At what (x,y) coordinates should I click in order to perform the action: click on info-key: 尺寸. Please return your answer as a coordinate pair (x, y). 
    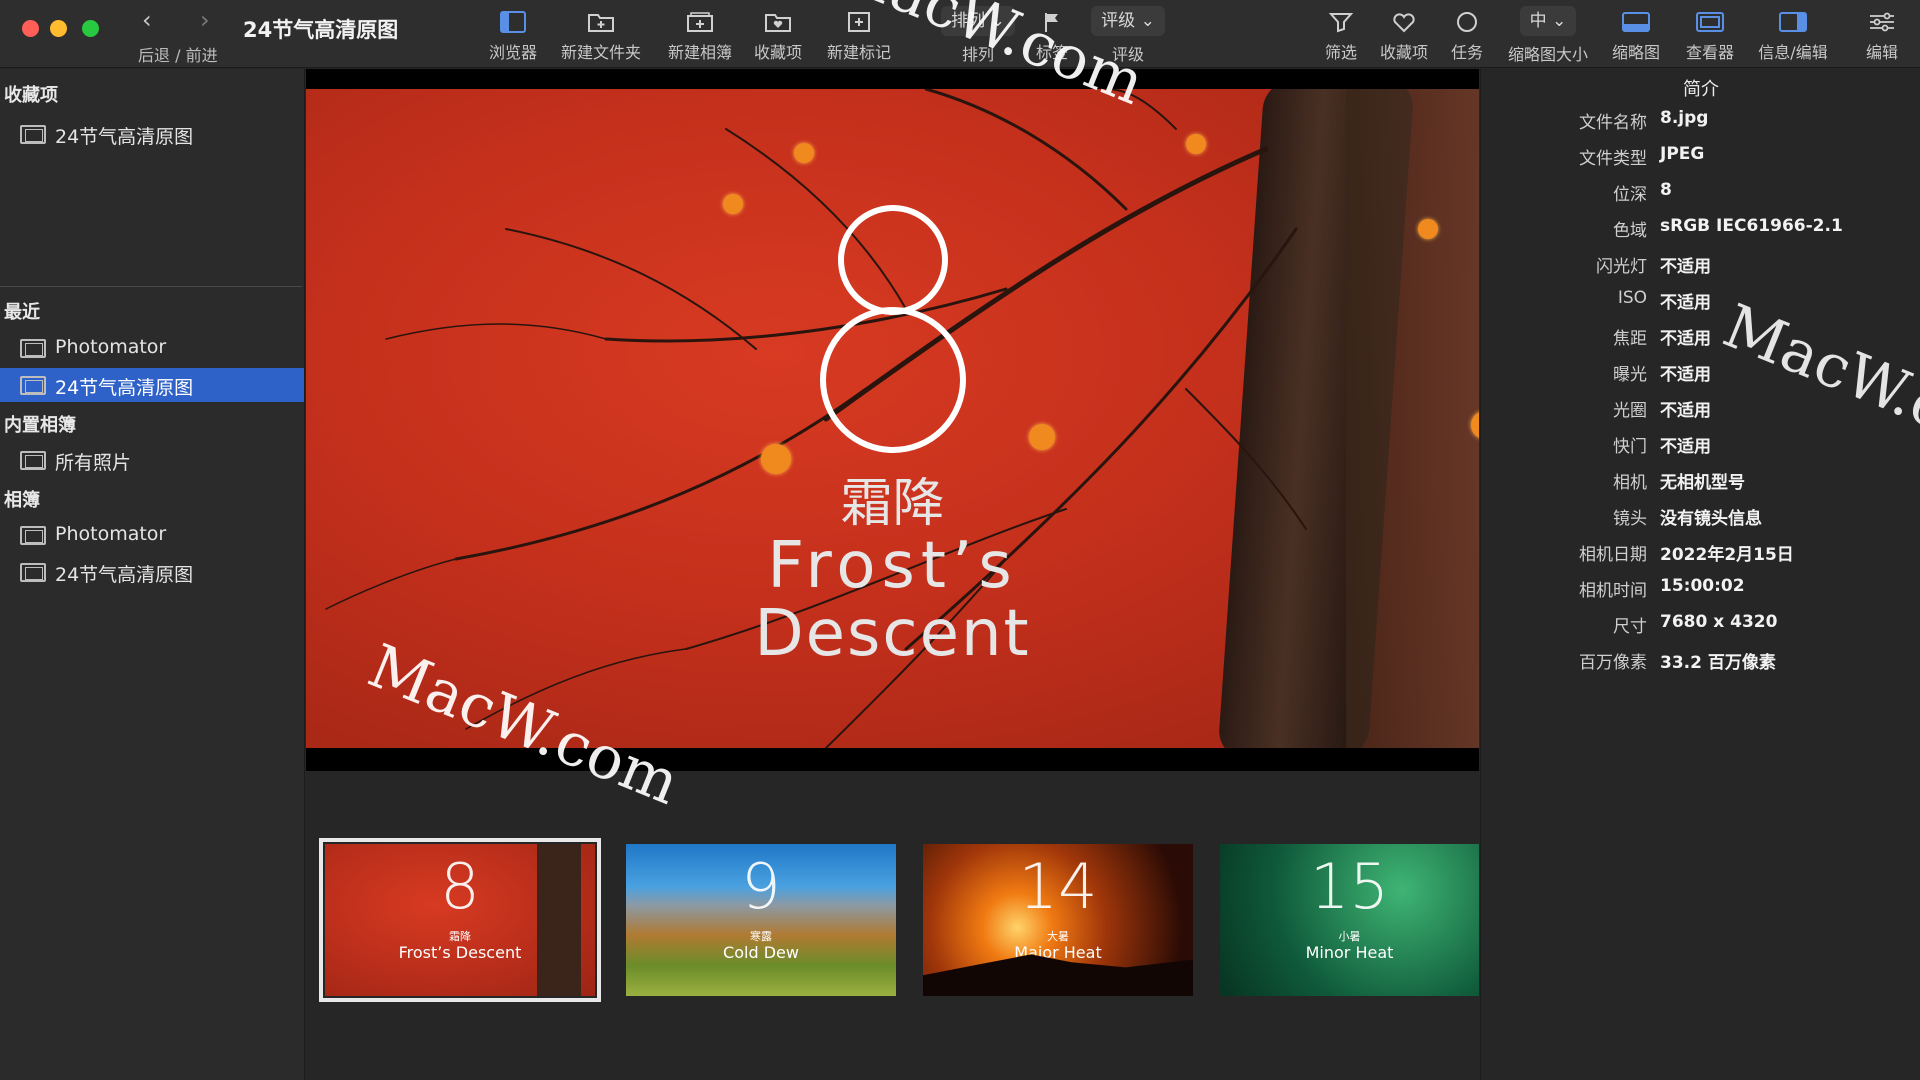
    Looking at the image, I should click on (1630, 627).